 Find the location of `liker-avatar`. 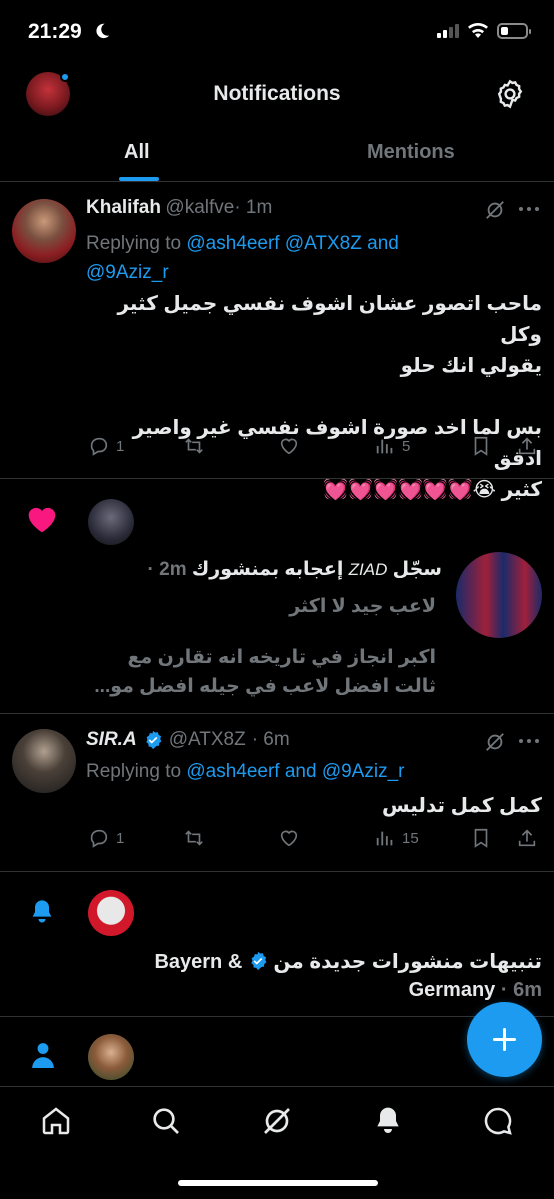

liker-avatar is located at coordinates (111, 522).